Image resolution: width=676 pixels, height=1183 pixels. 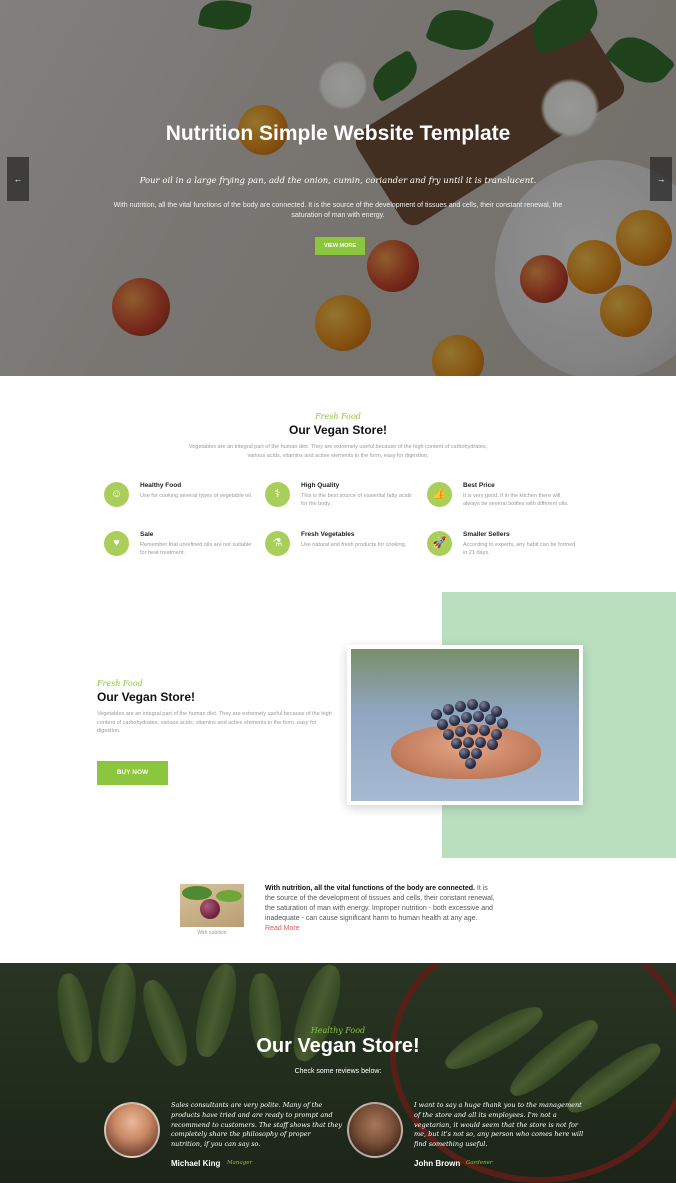 I want to click on reviewer-role: Manager, so click(x=240, y=1163).